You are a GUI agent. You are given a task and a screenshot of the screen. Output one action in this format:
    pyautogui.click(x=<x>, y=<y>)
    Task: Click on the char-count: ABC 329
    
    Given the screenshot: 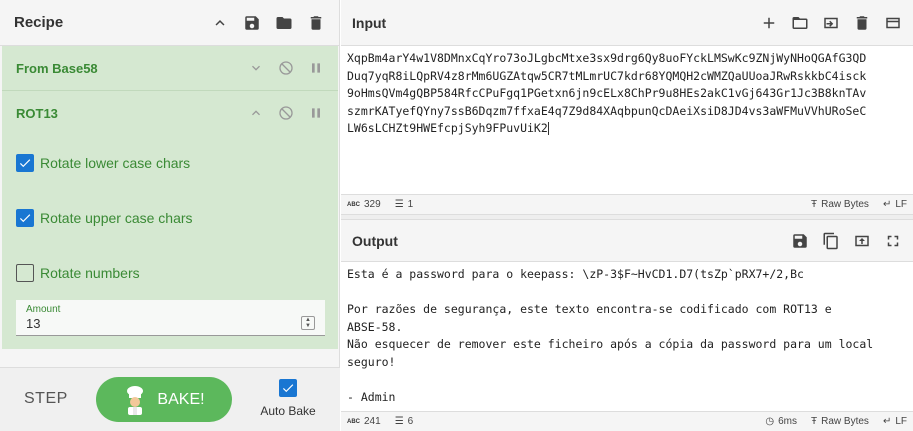 What is the action you would take?
    pyautogui.click(x=364, y=204)
    